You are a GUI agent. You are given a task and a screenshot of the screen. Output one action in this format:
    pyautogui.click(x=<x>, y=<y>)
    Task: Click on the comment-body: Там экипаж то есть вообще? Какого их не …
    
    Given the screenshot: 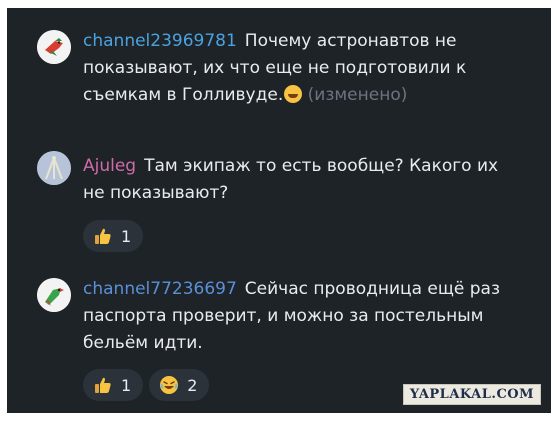 What is the action you would take?
    pyautogui.click(x=291, y=179)
    